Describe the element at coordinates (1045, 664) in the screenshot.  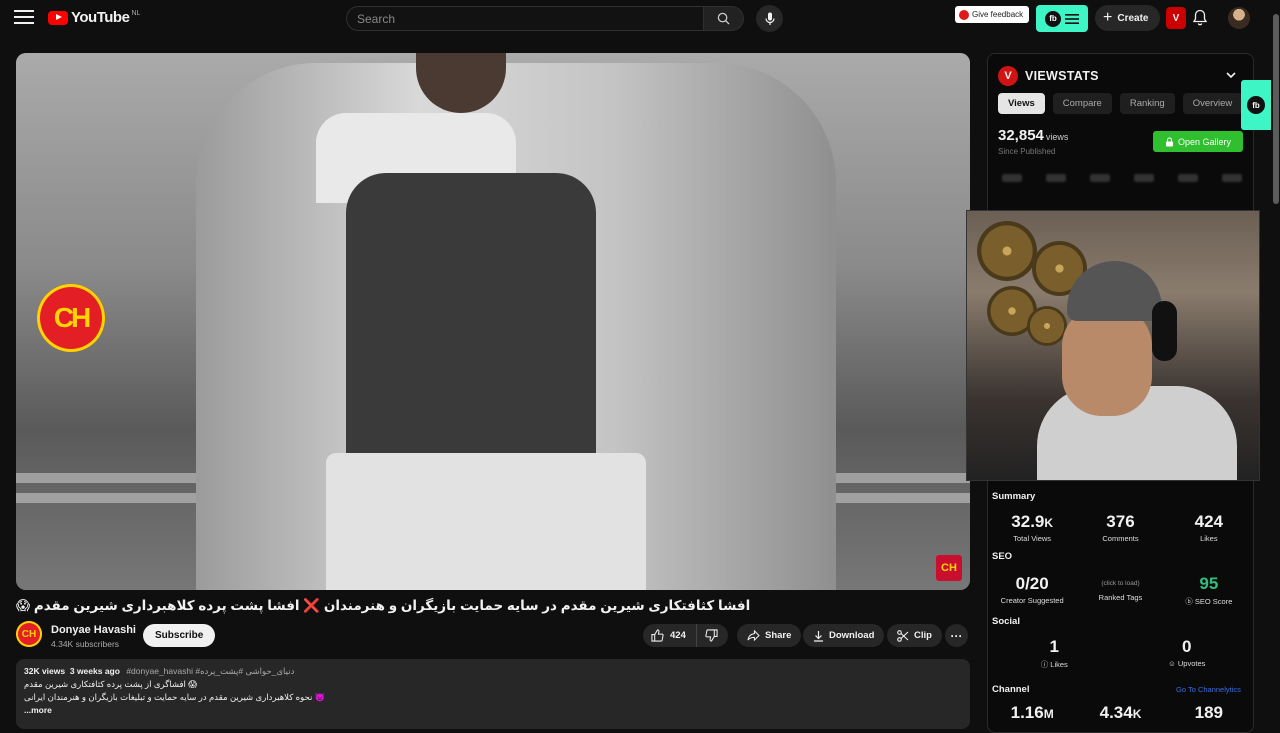
I see `info-icon: ⓘ` at that location.